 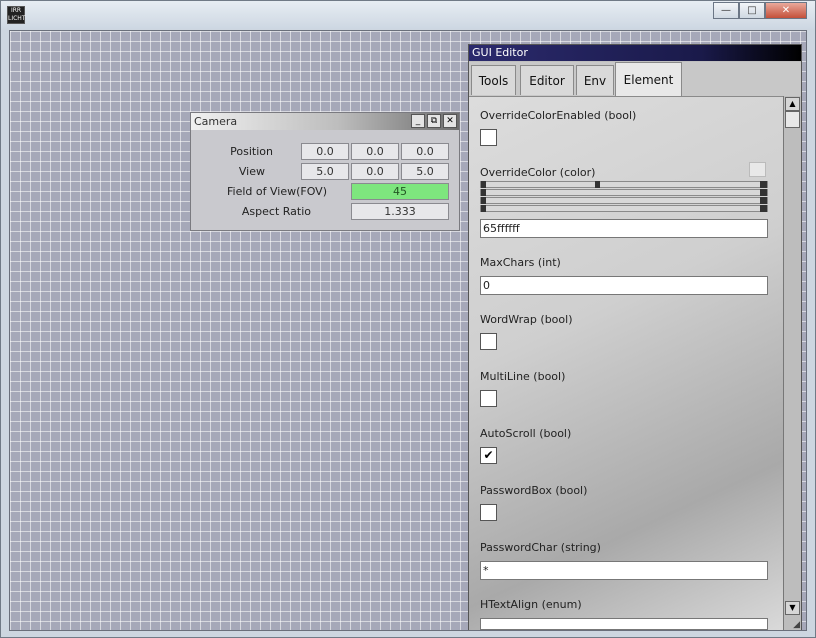 What do you see at coordinates (251, 151) in the screenshot?
I see `position-label: Position` at bounding box center [251, 151].